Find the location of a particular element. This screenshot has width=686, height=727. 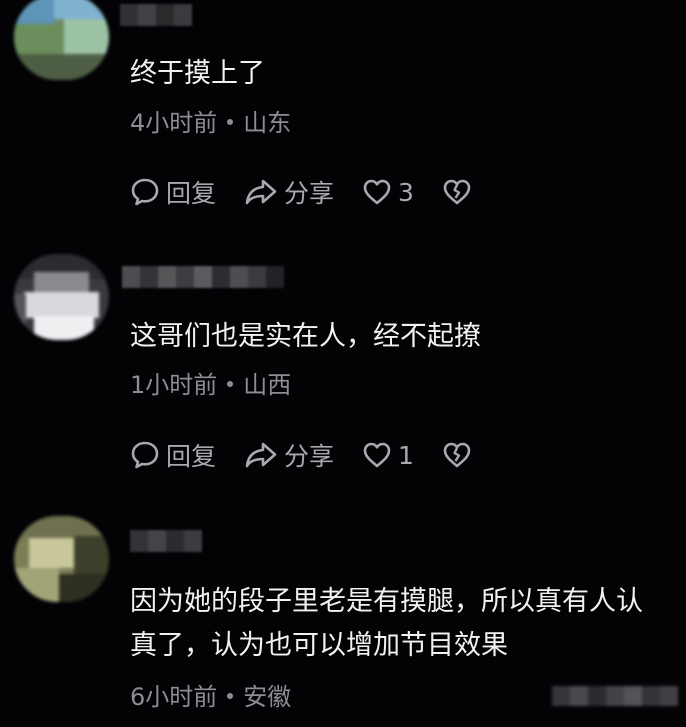

comment-location: 安徽 is located at coordinates (267, 697).